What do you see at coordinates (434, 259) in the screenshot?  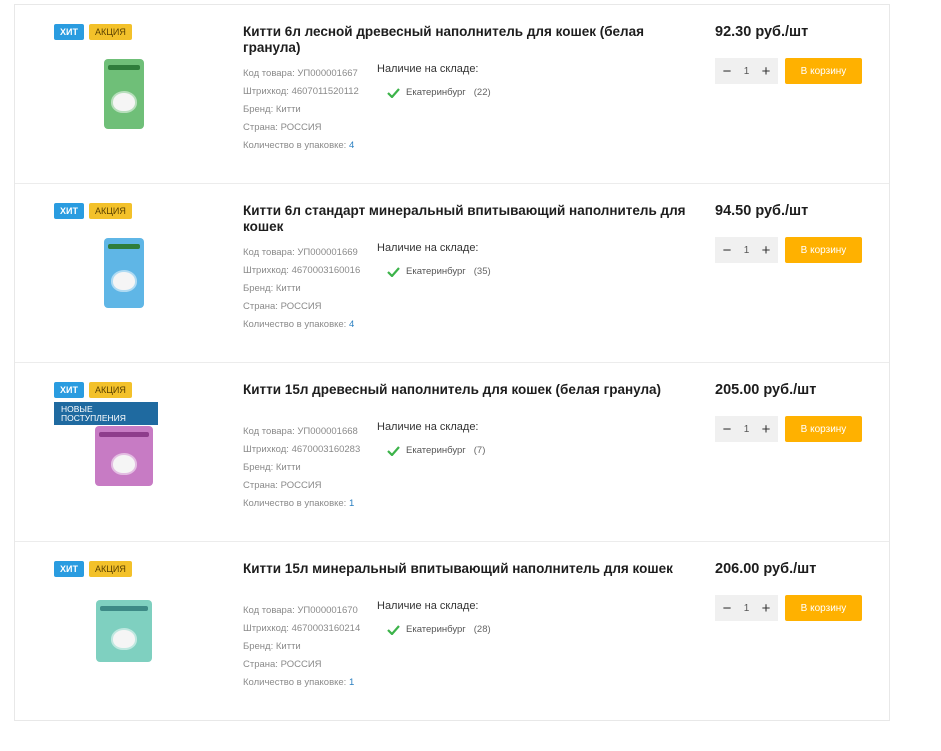 I see `stock-block: Наличие на складе: Екатеринбург (35)` at bounding box center [434, 259].